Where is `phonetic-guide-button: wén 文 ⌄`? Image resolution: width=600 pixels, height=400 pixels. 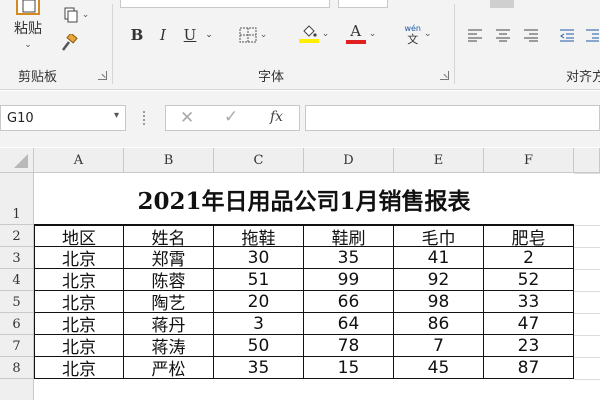 phonetic-guide-button: wén 文 ⌄ is located at coordinates (418, 34).